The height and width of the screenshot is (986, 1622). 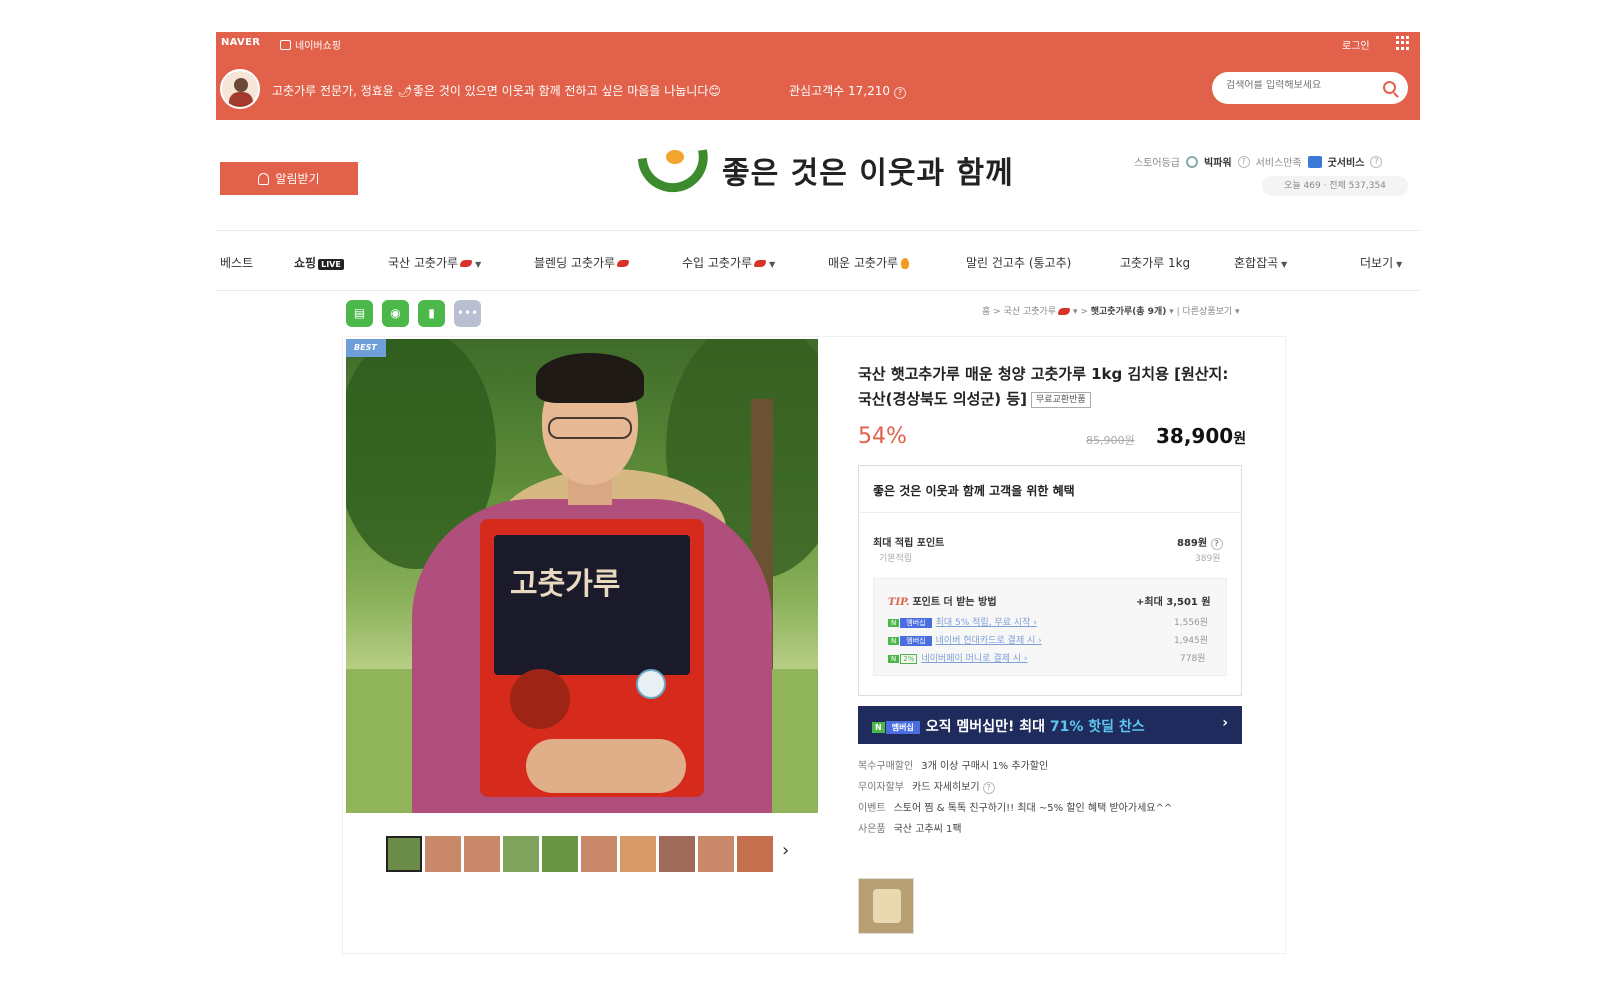 What do you see at coordinates (434, 262) in the screenshot?
I see `nav-item-domestic: 국산 고춧가루 ▼` at bounding box center [434, 262].